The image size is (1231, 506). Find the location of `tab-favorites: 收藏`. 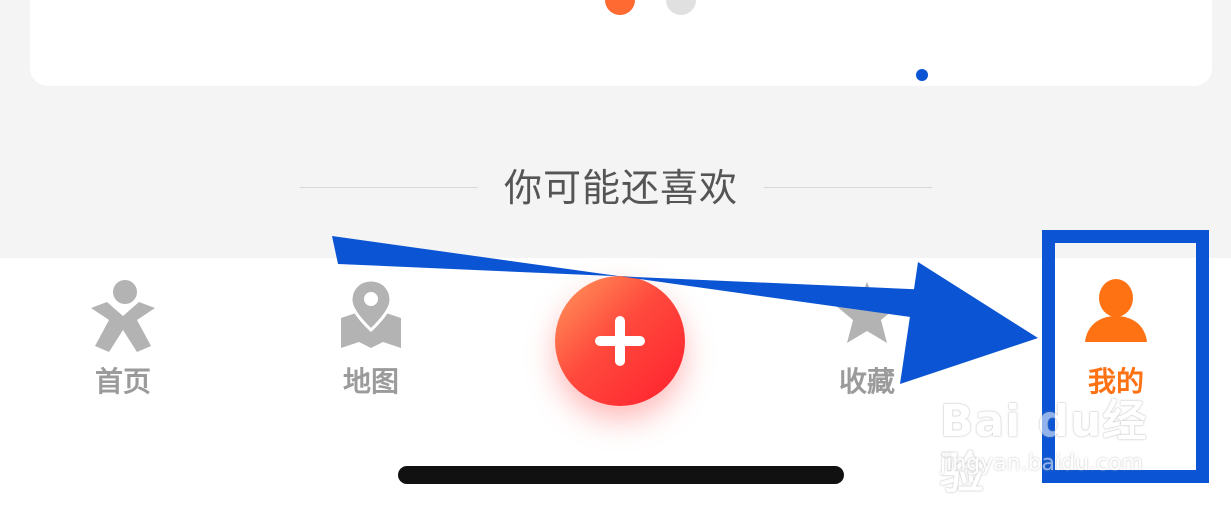

tab-favorites: 收藏 is located at coordinates (867, 333).